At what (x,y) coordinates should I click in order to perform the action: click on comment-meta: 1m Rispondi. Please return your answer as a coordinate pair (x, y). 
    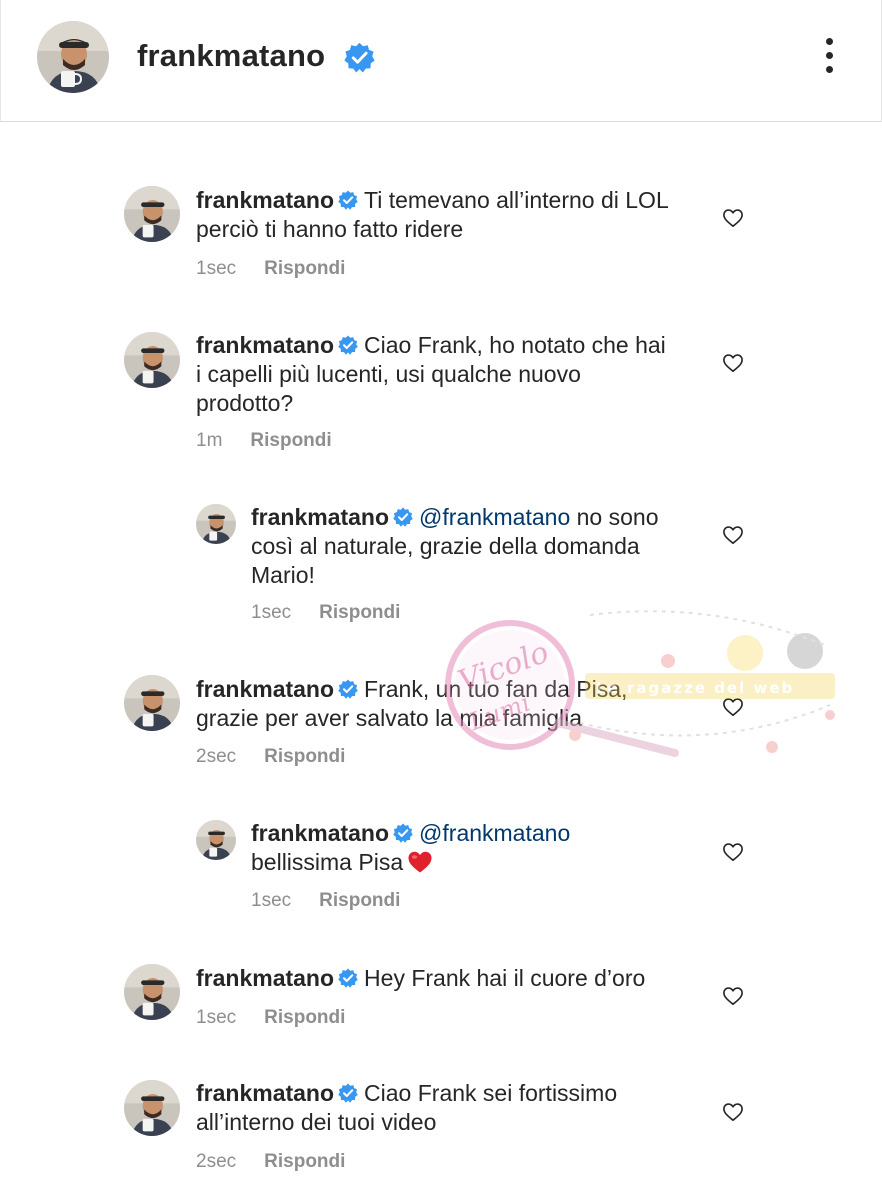
    Looking at the image, I should click on (264, 441).